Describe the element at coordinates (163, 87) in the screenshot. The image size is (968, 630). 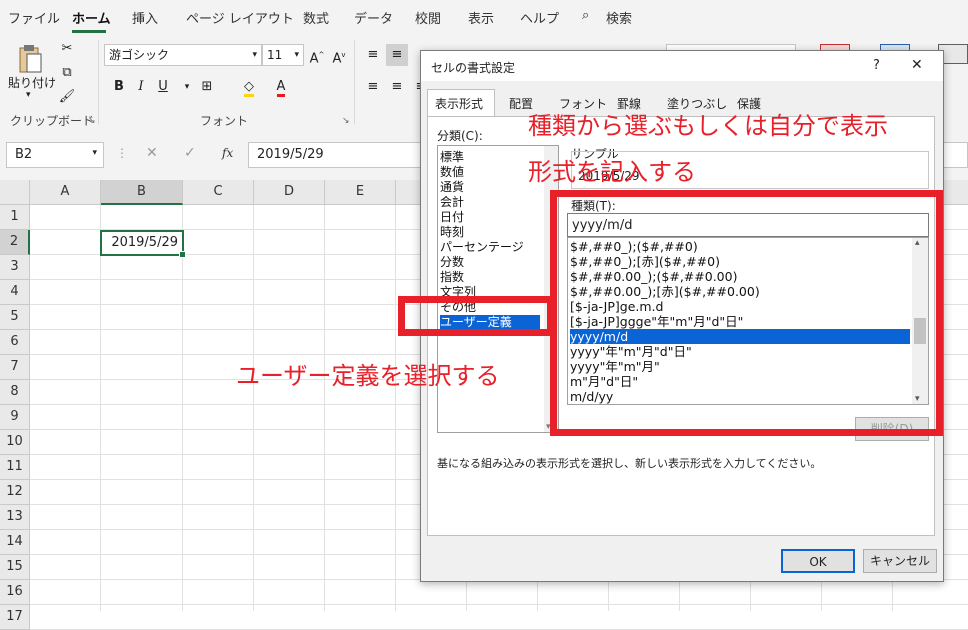
I see `underline-button: U` at that location.